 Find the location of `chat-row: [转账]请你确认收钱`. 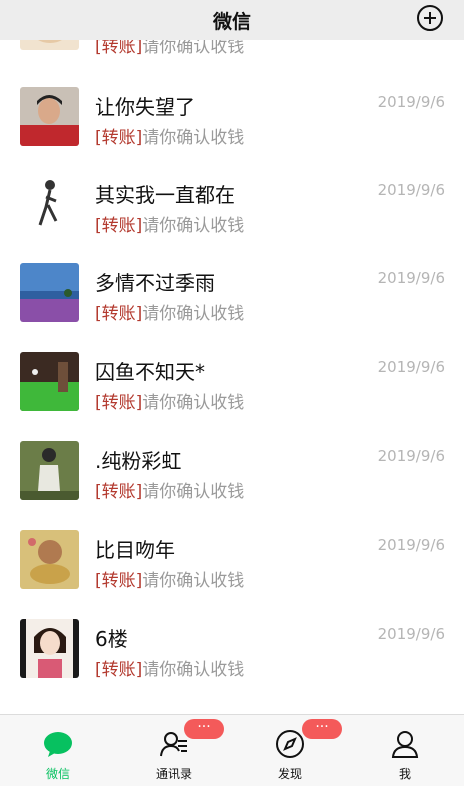

chat-row: [转账]请你确认收钱 is located at coordinates (232, 64).